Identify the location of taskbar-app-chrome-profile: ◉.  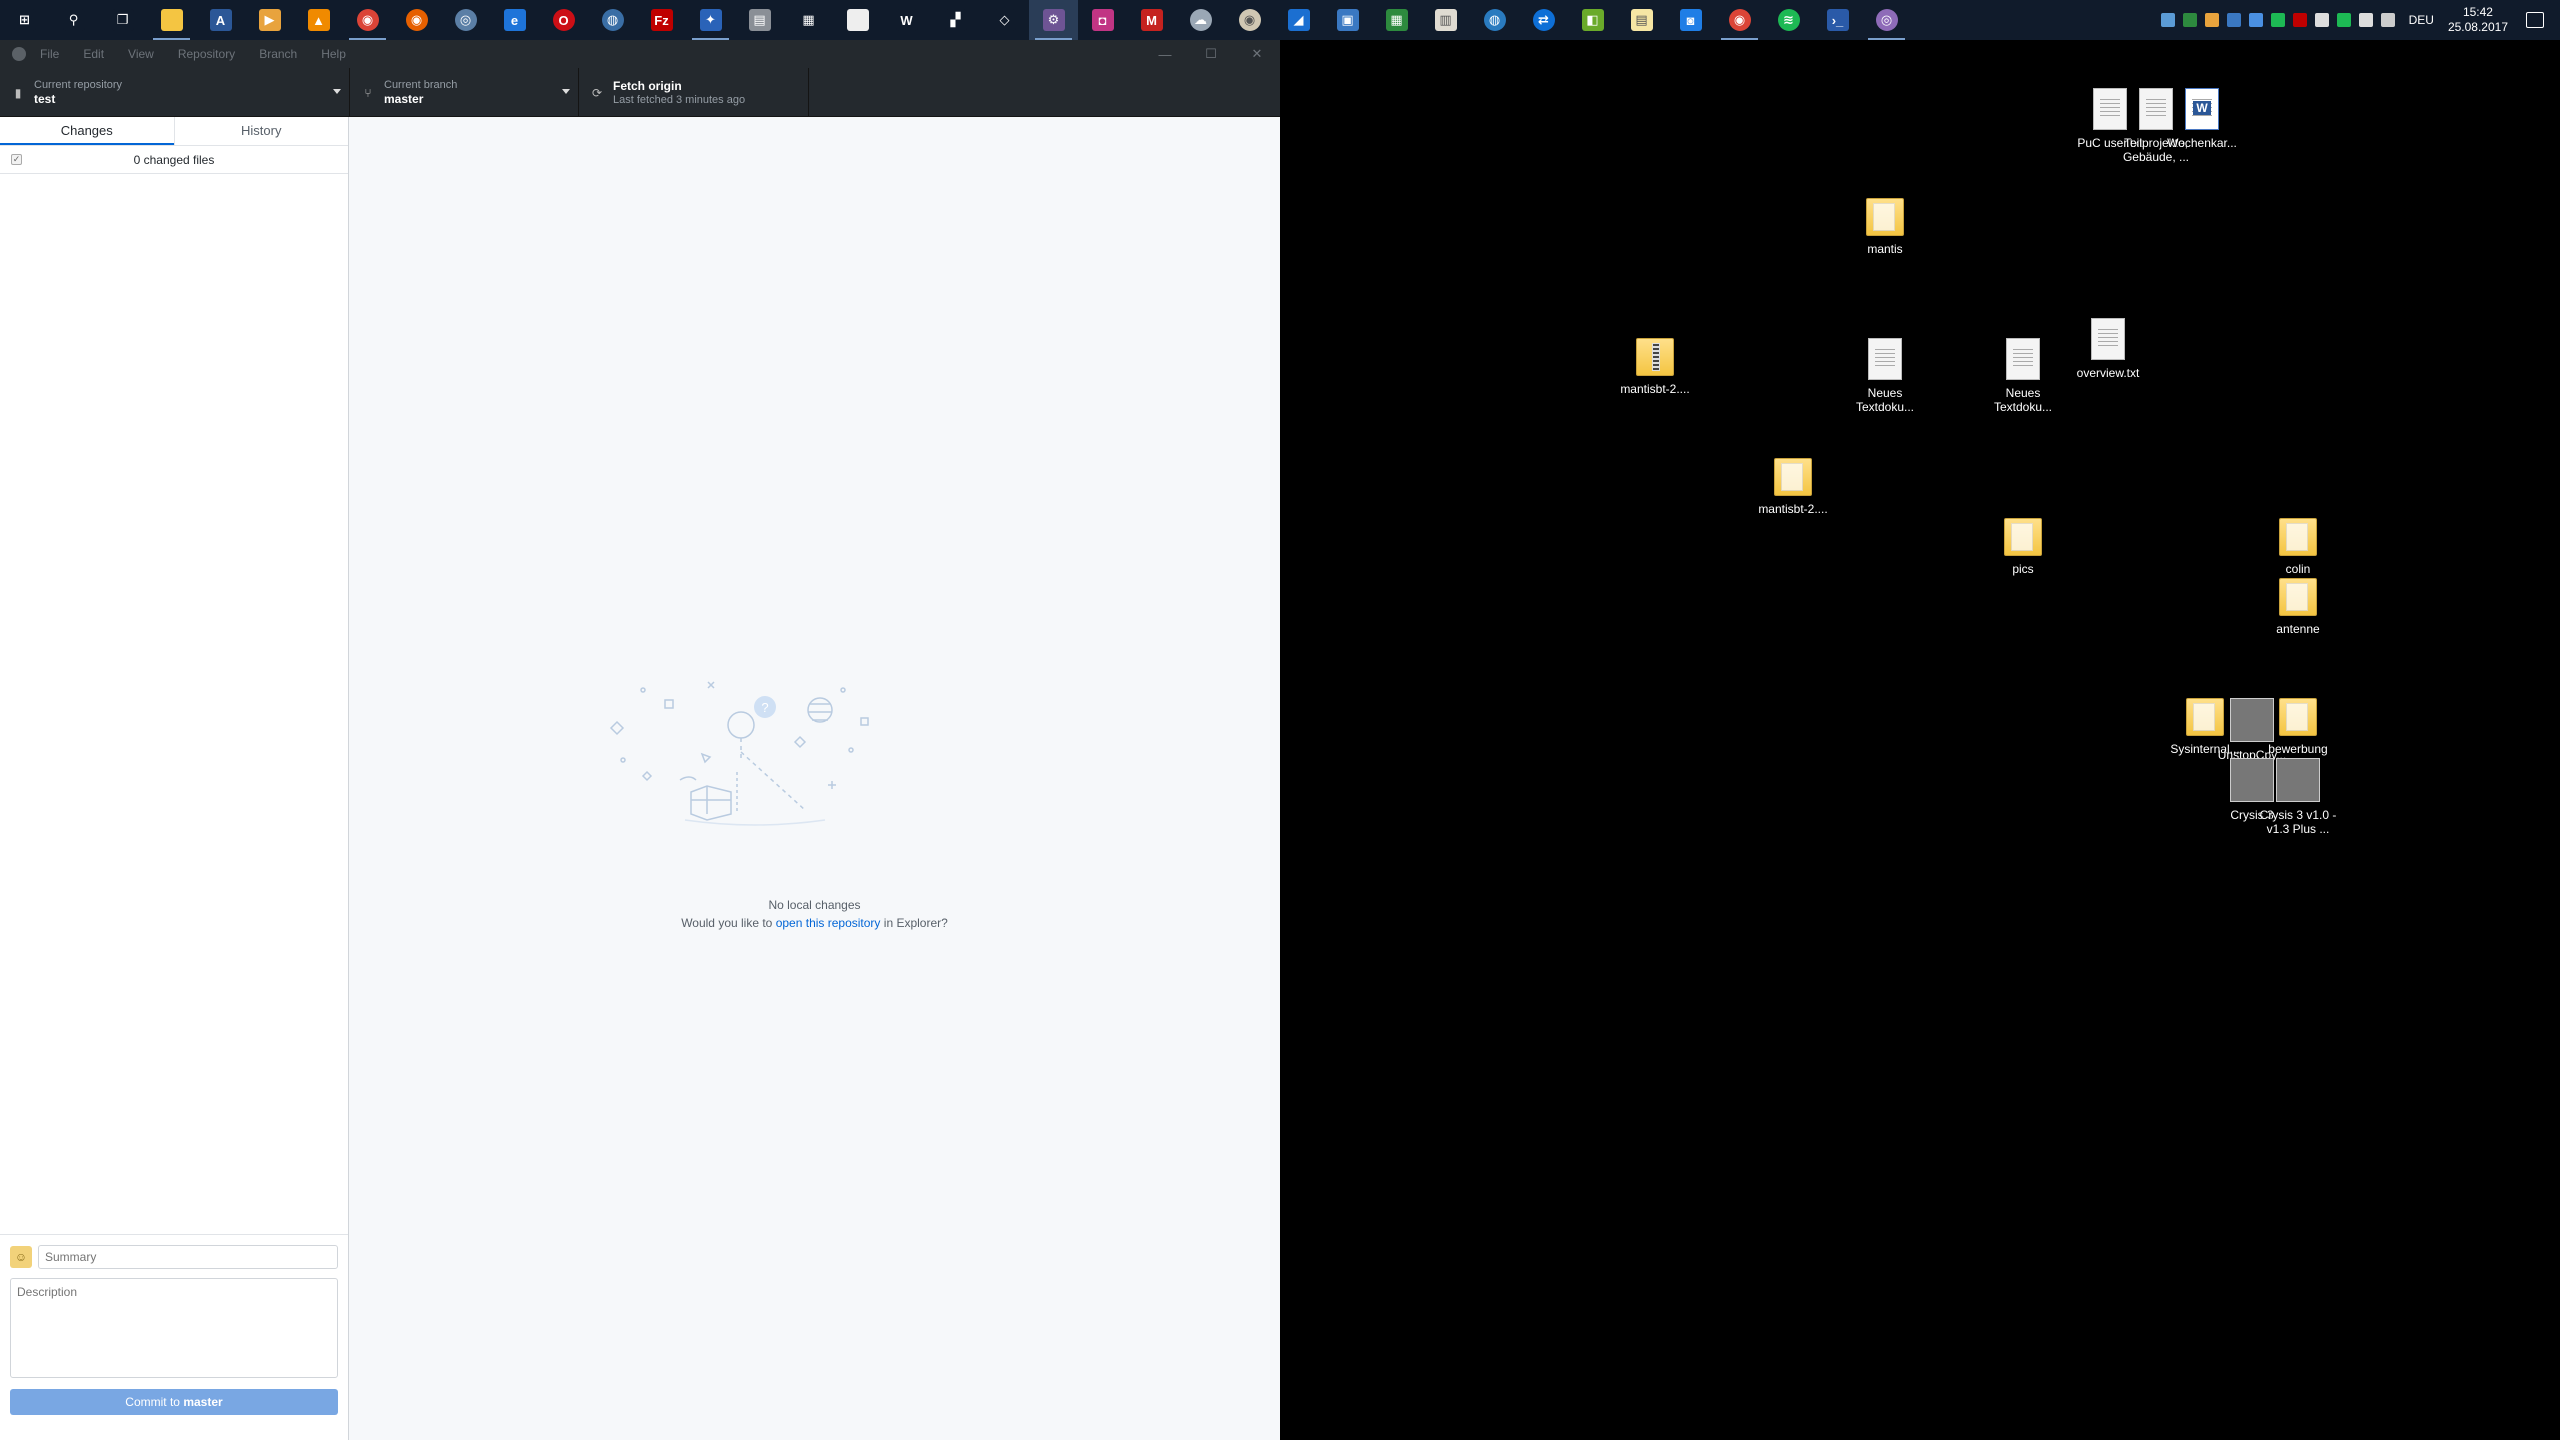
(1739, 20).